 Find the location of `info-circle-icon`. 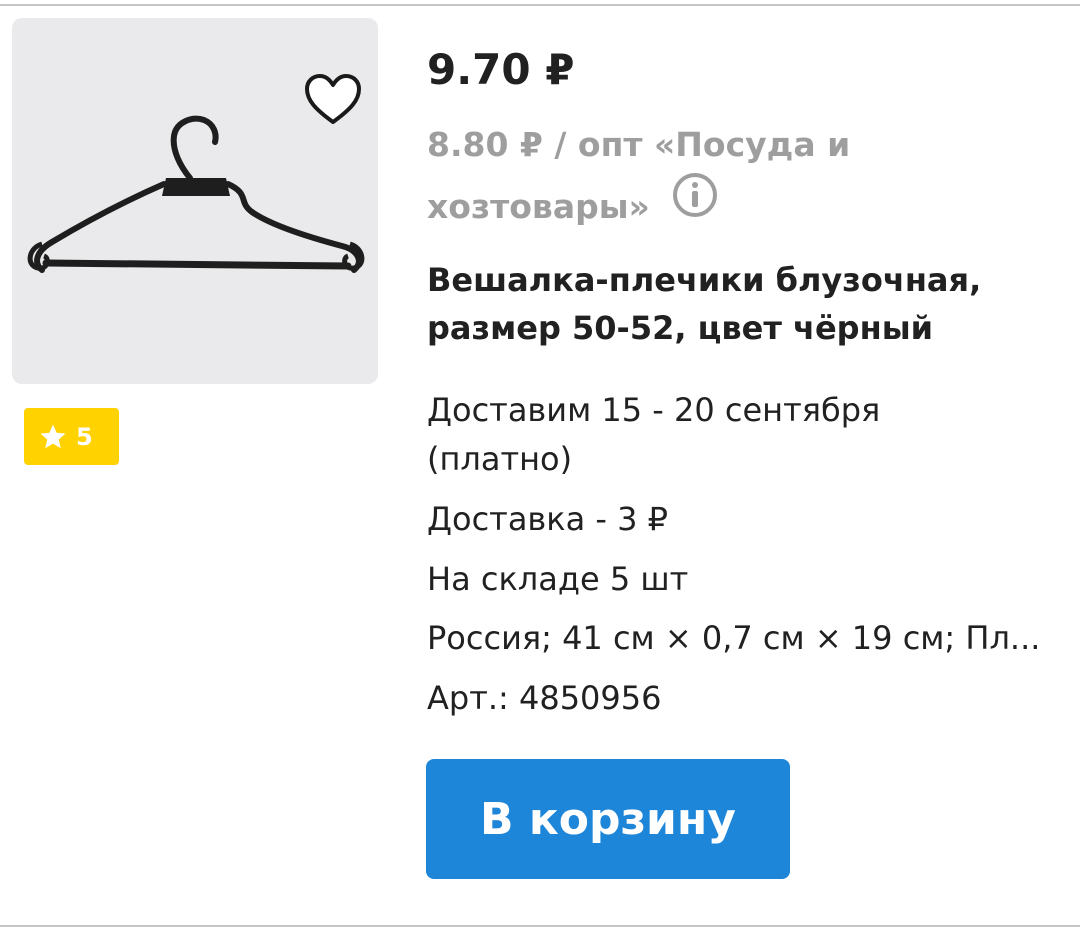

info-circle-icon is located at coordinates (695, 204).